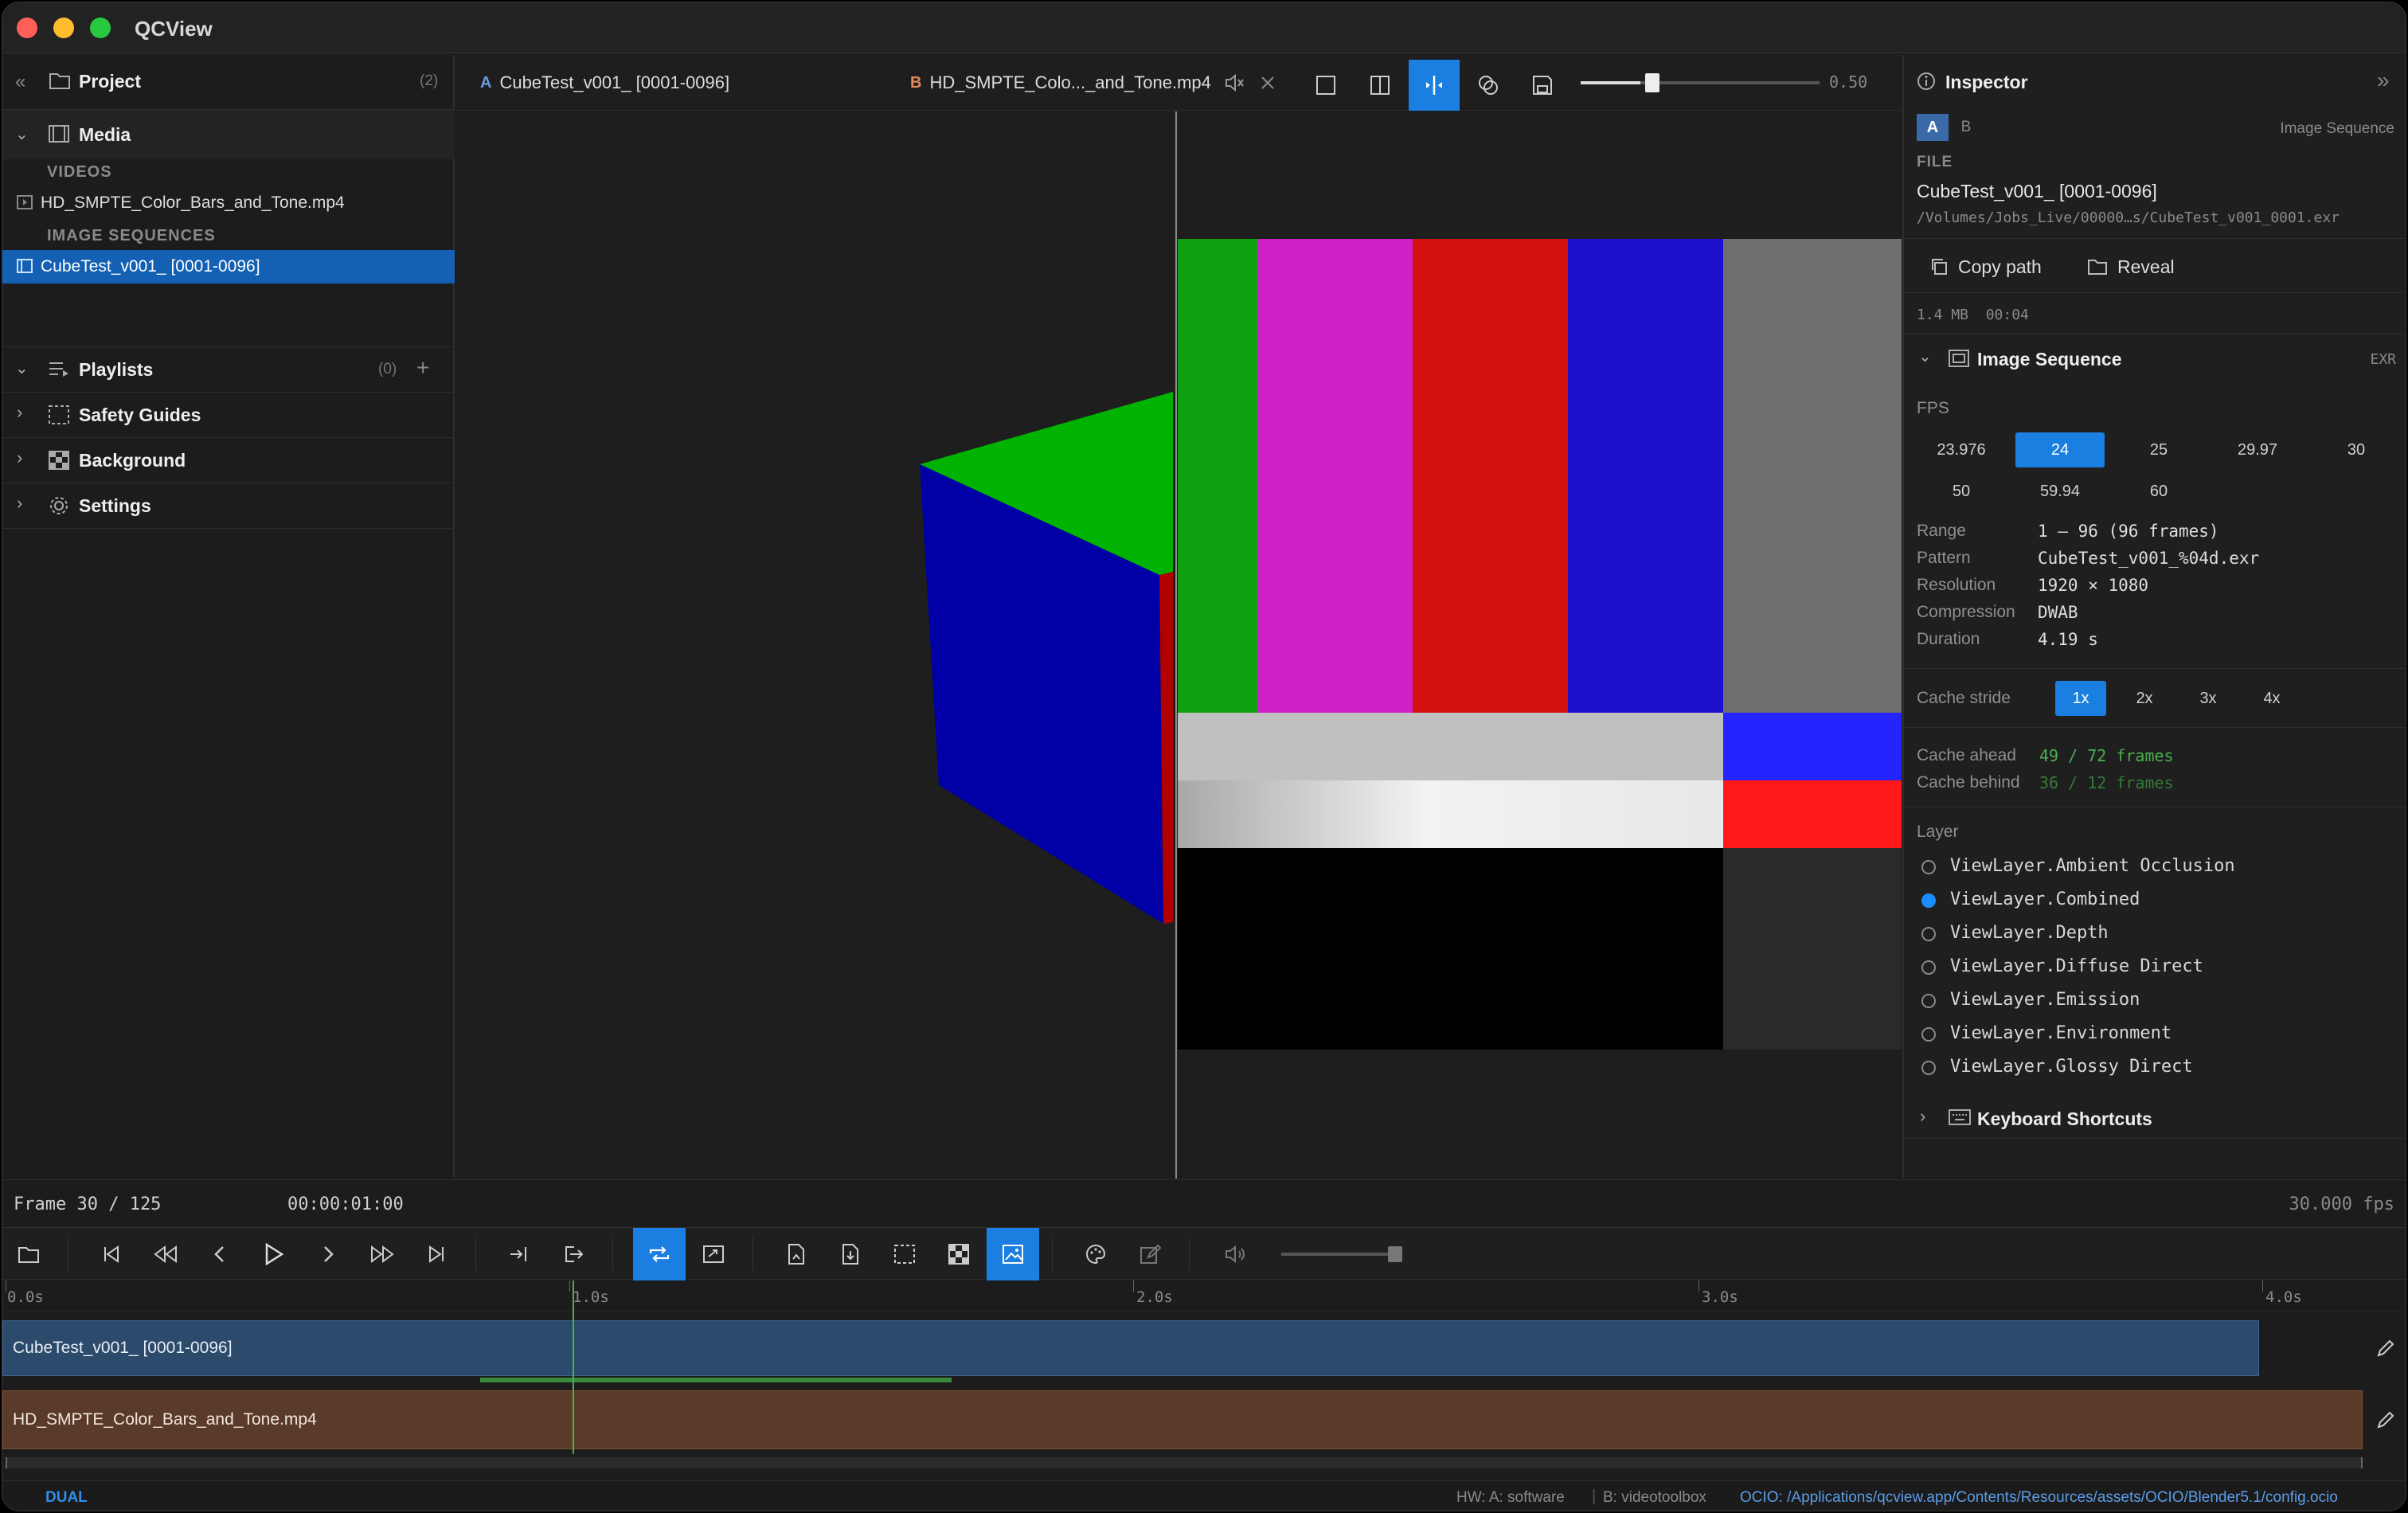 Image resolution: width=2408 pixels, height=1513 pixels. What do you see at coordinates (2061, 1033) in the screenshot?
I see `layer-option-label: ViewLayer.Environment` at bounding box center [2061, 1033].